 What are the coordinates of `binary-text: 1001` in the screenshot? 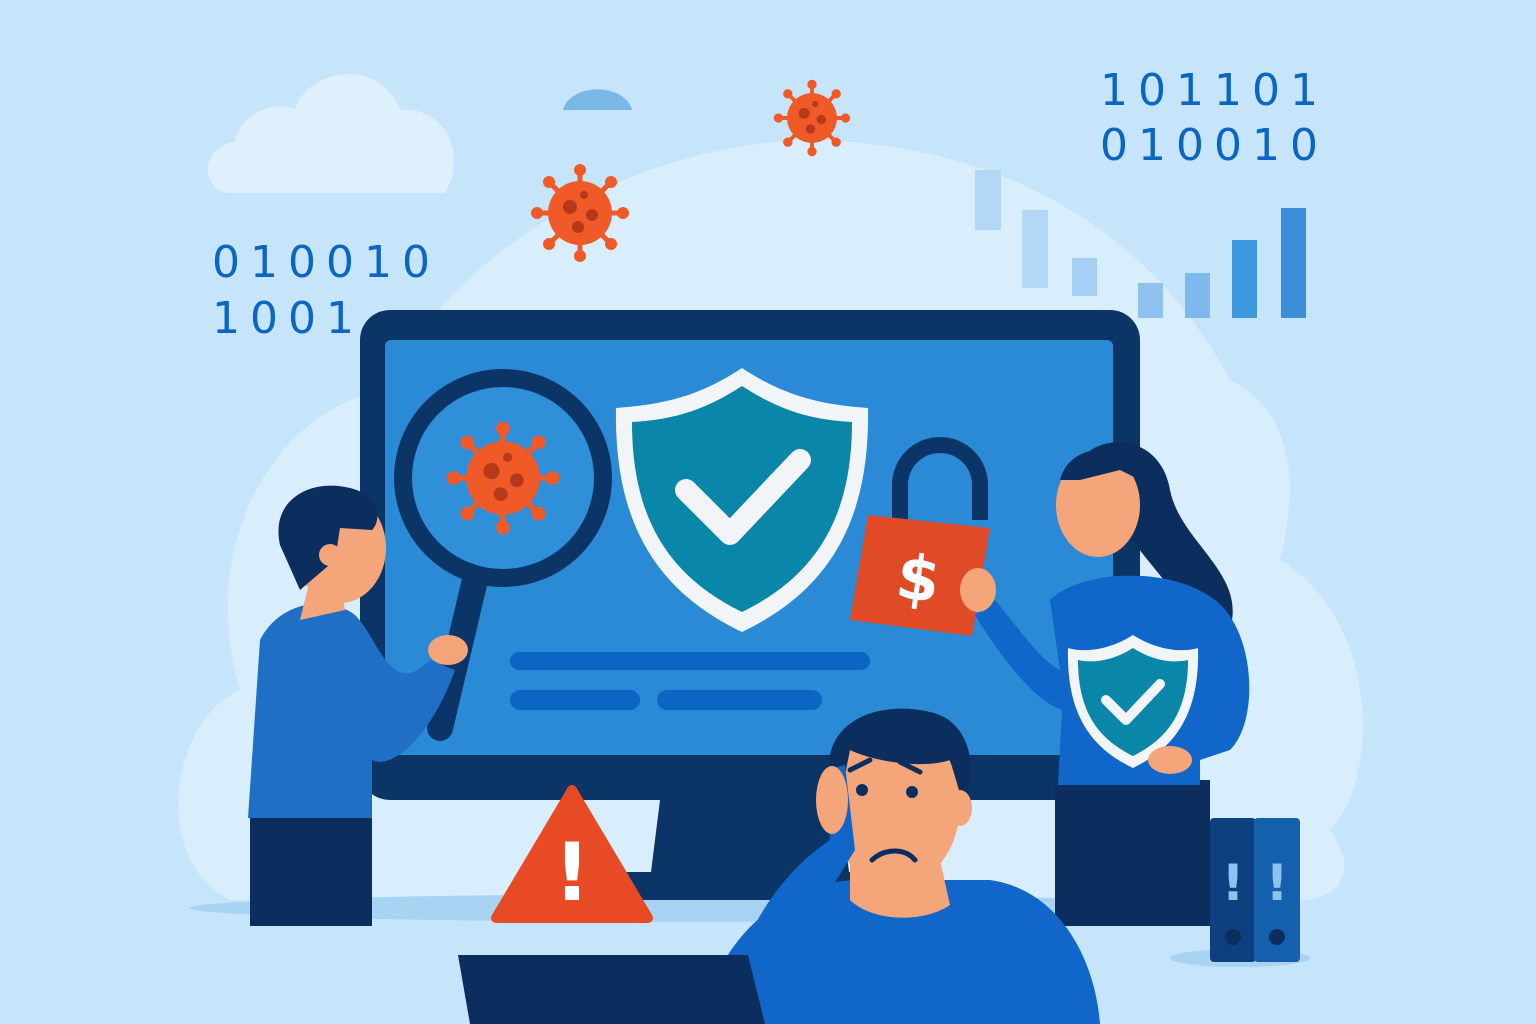 It's located at (288, 318).